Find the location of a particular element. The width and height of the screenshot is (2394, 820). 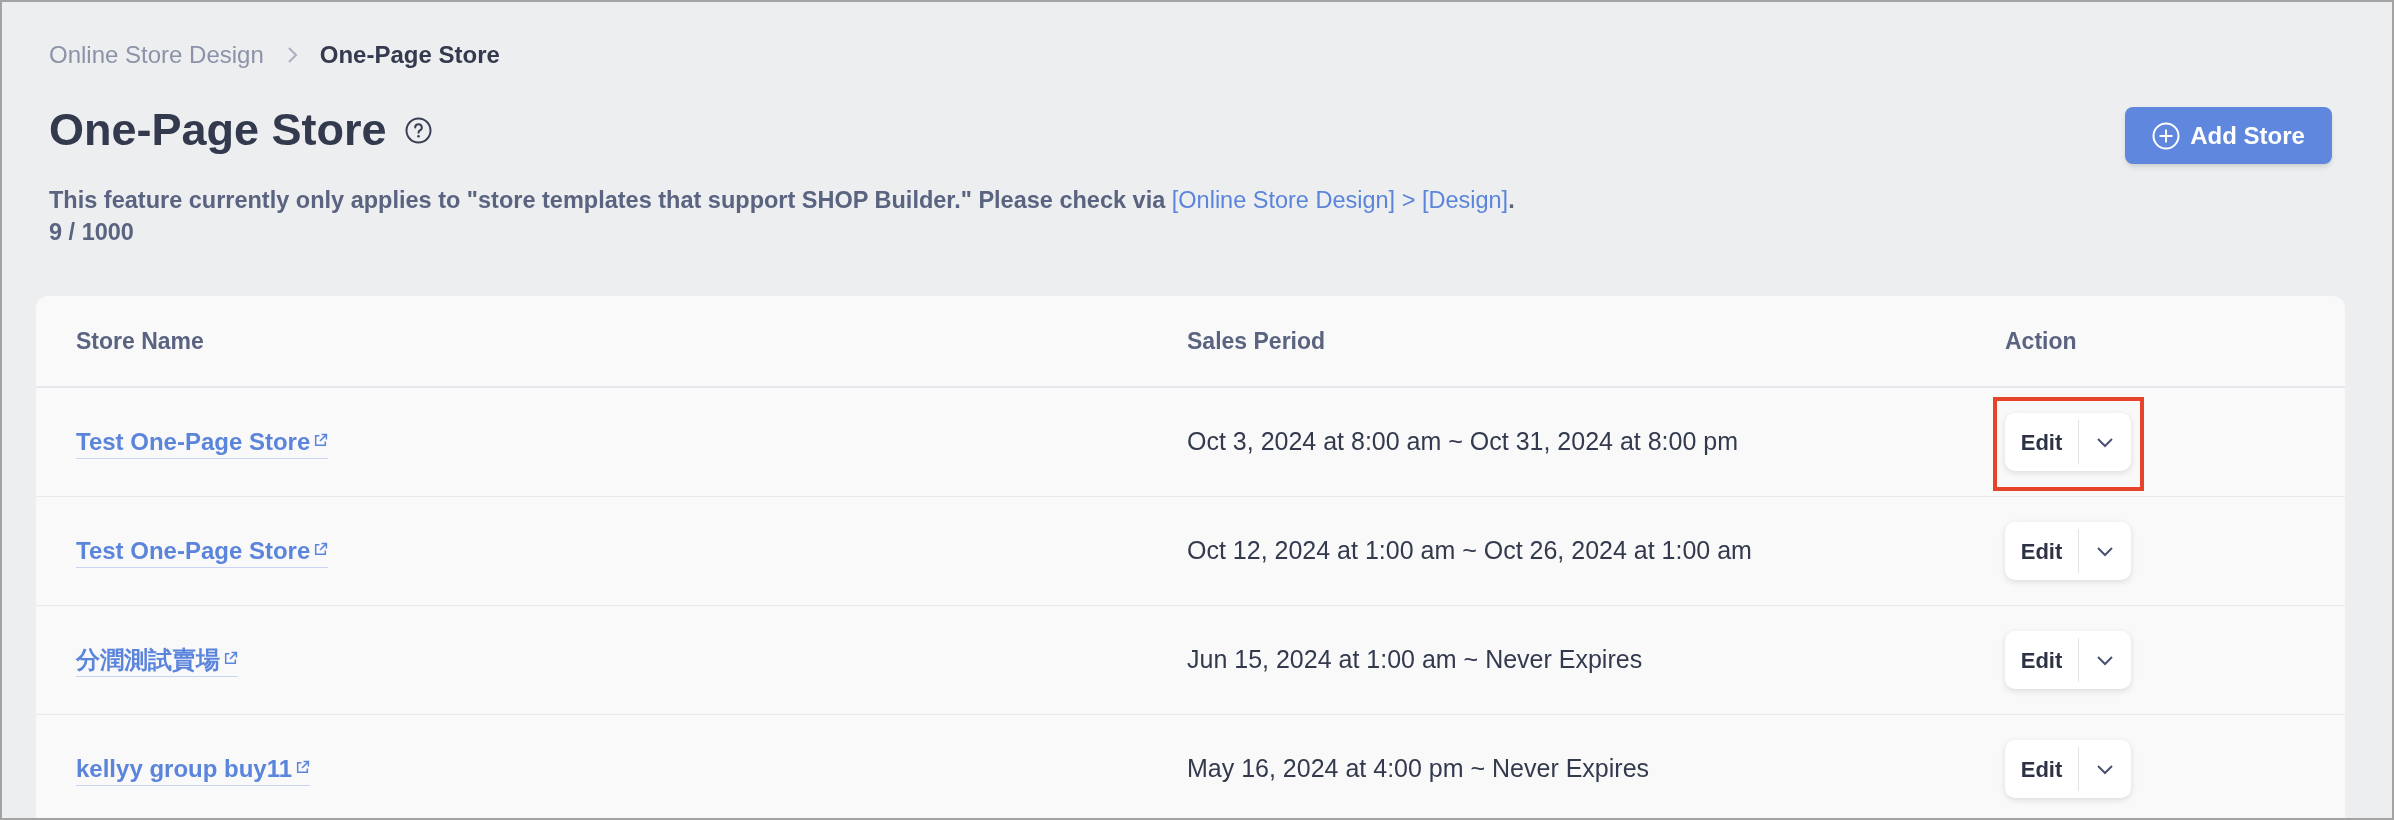

store-name-link: kellyy group buy11 is located at coordinates (193, 769).